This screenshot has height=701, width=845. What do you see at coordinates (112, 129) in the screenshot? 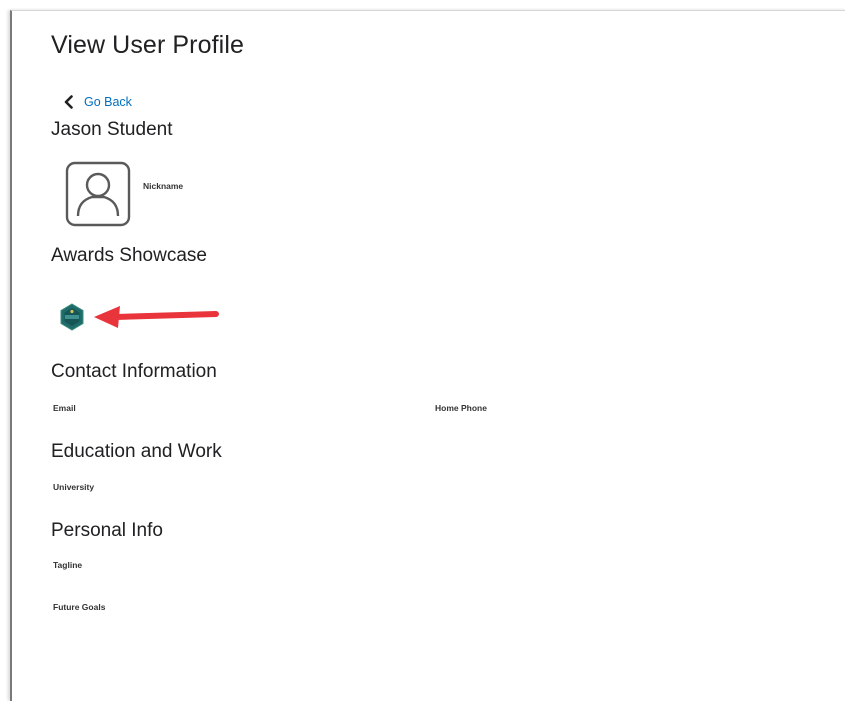
I see `user-name: Jason Student` at bounding box center [112, 129].